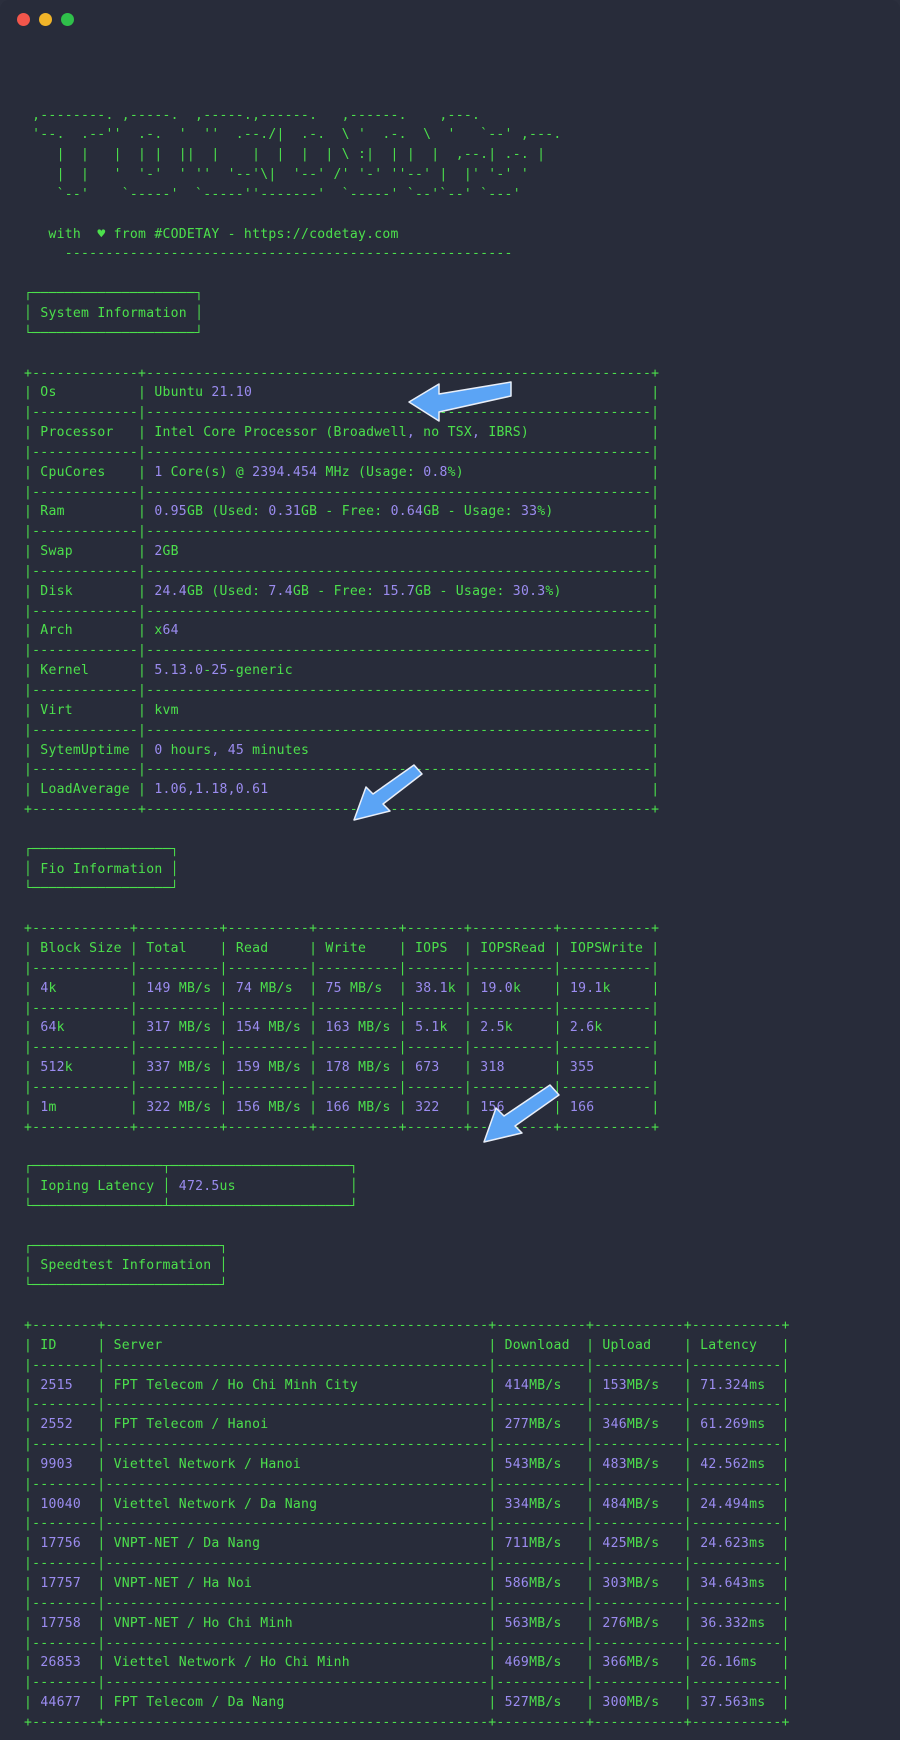  I want to click on close-button, so click(23, 19).